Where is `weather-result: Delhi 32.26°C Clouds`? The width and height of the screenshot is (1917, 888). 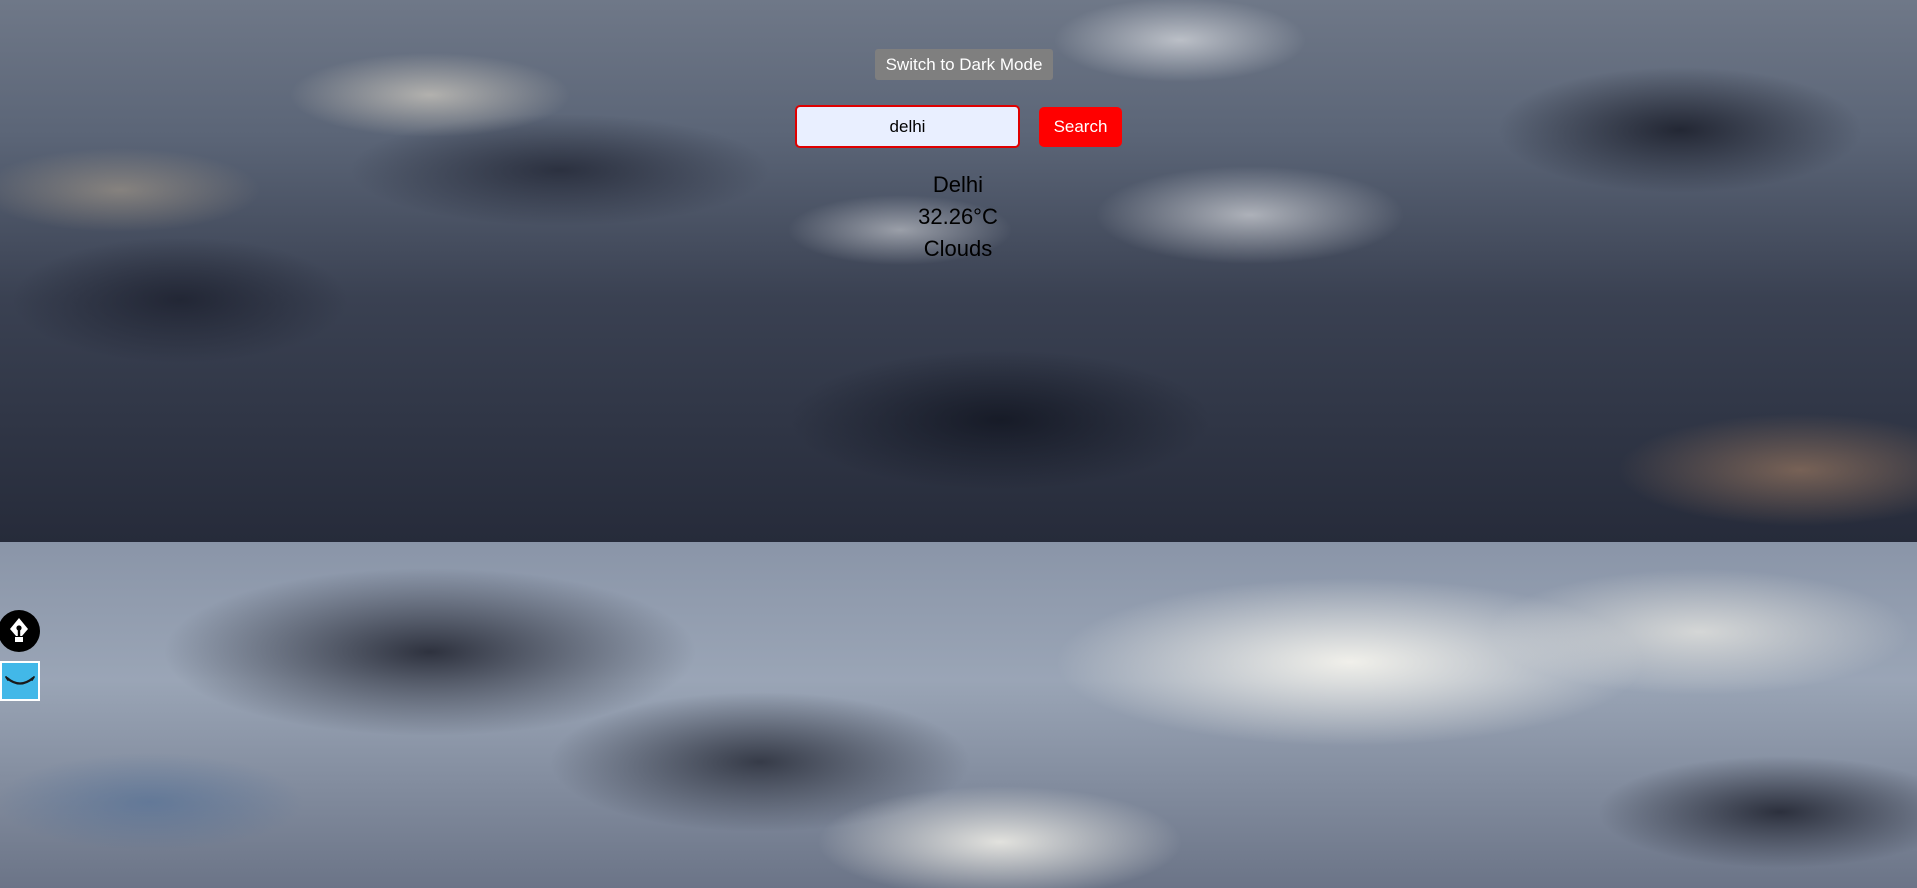 weather-result: Delhi 32.26°C Clouds is located at coordinates (958, 217).